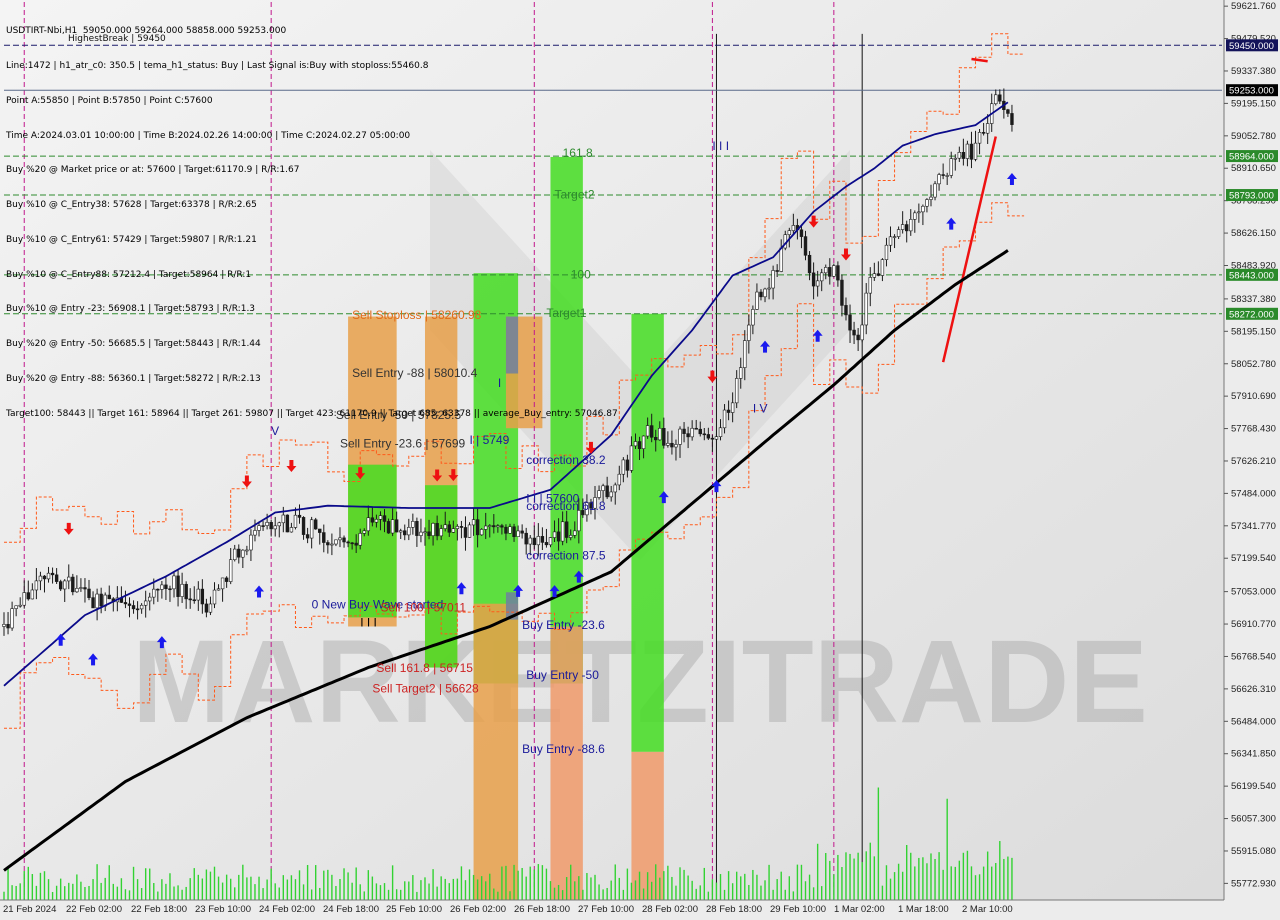  I want to click on time-tick-label: 28 Feb 02:00, so click(670, 909).